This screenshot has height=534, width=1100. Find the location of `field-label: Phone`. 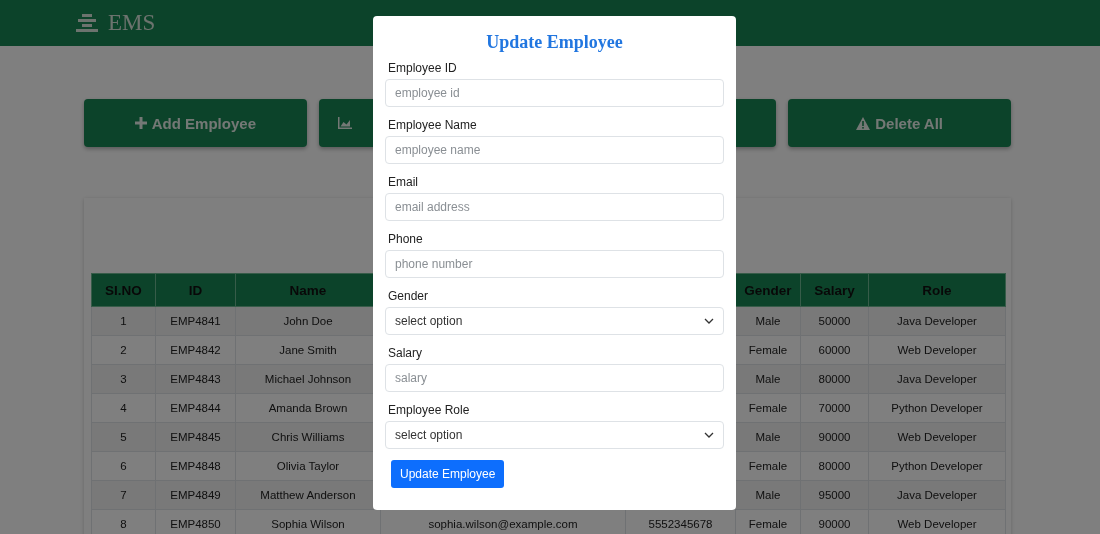

field-label: Phone is located at coordinates (406, 239).